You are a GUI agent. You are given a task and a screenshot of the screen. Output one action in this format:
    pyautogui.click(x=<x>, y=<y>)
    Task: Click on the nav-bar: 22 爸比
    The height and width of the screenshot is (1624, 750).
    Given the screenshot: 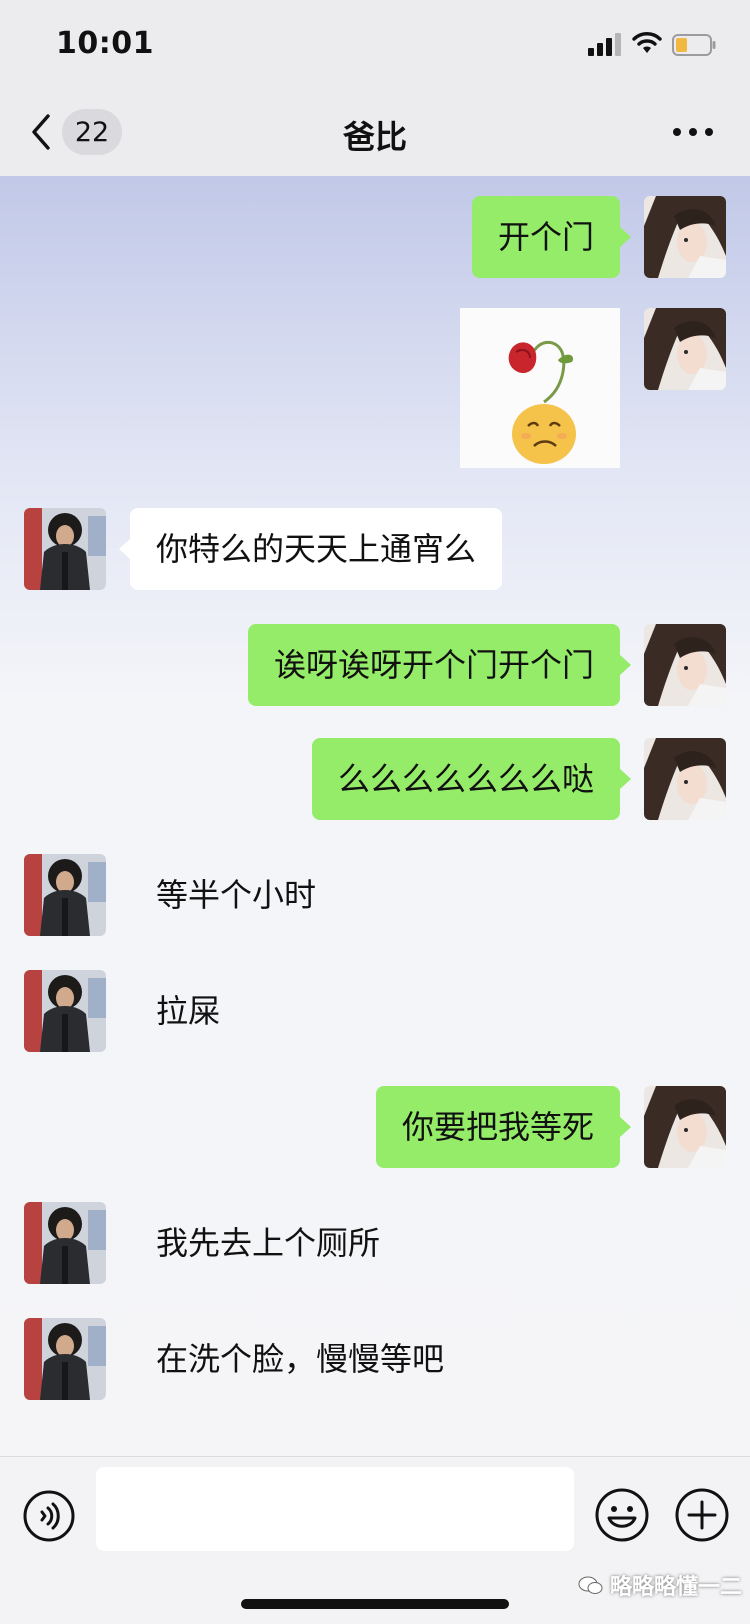 What is the action you would take?
    pyautogui.click(x=375, y=133)
    